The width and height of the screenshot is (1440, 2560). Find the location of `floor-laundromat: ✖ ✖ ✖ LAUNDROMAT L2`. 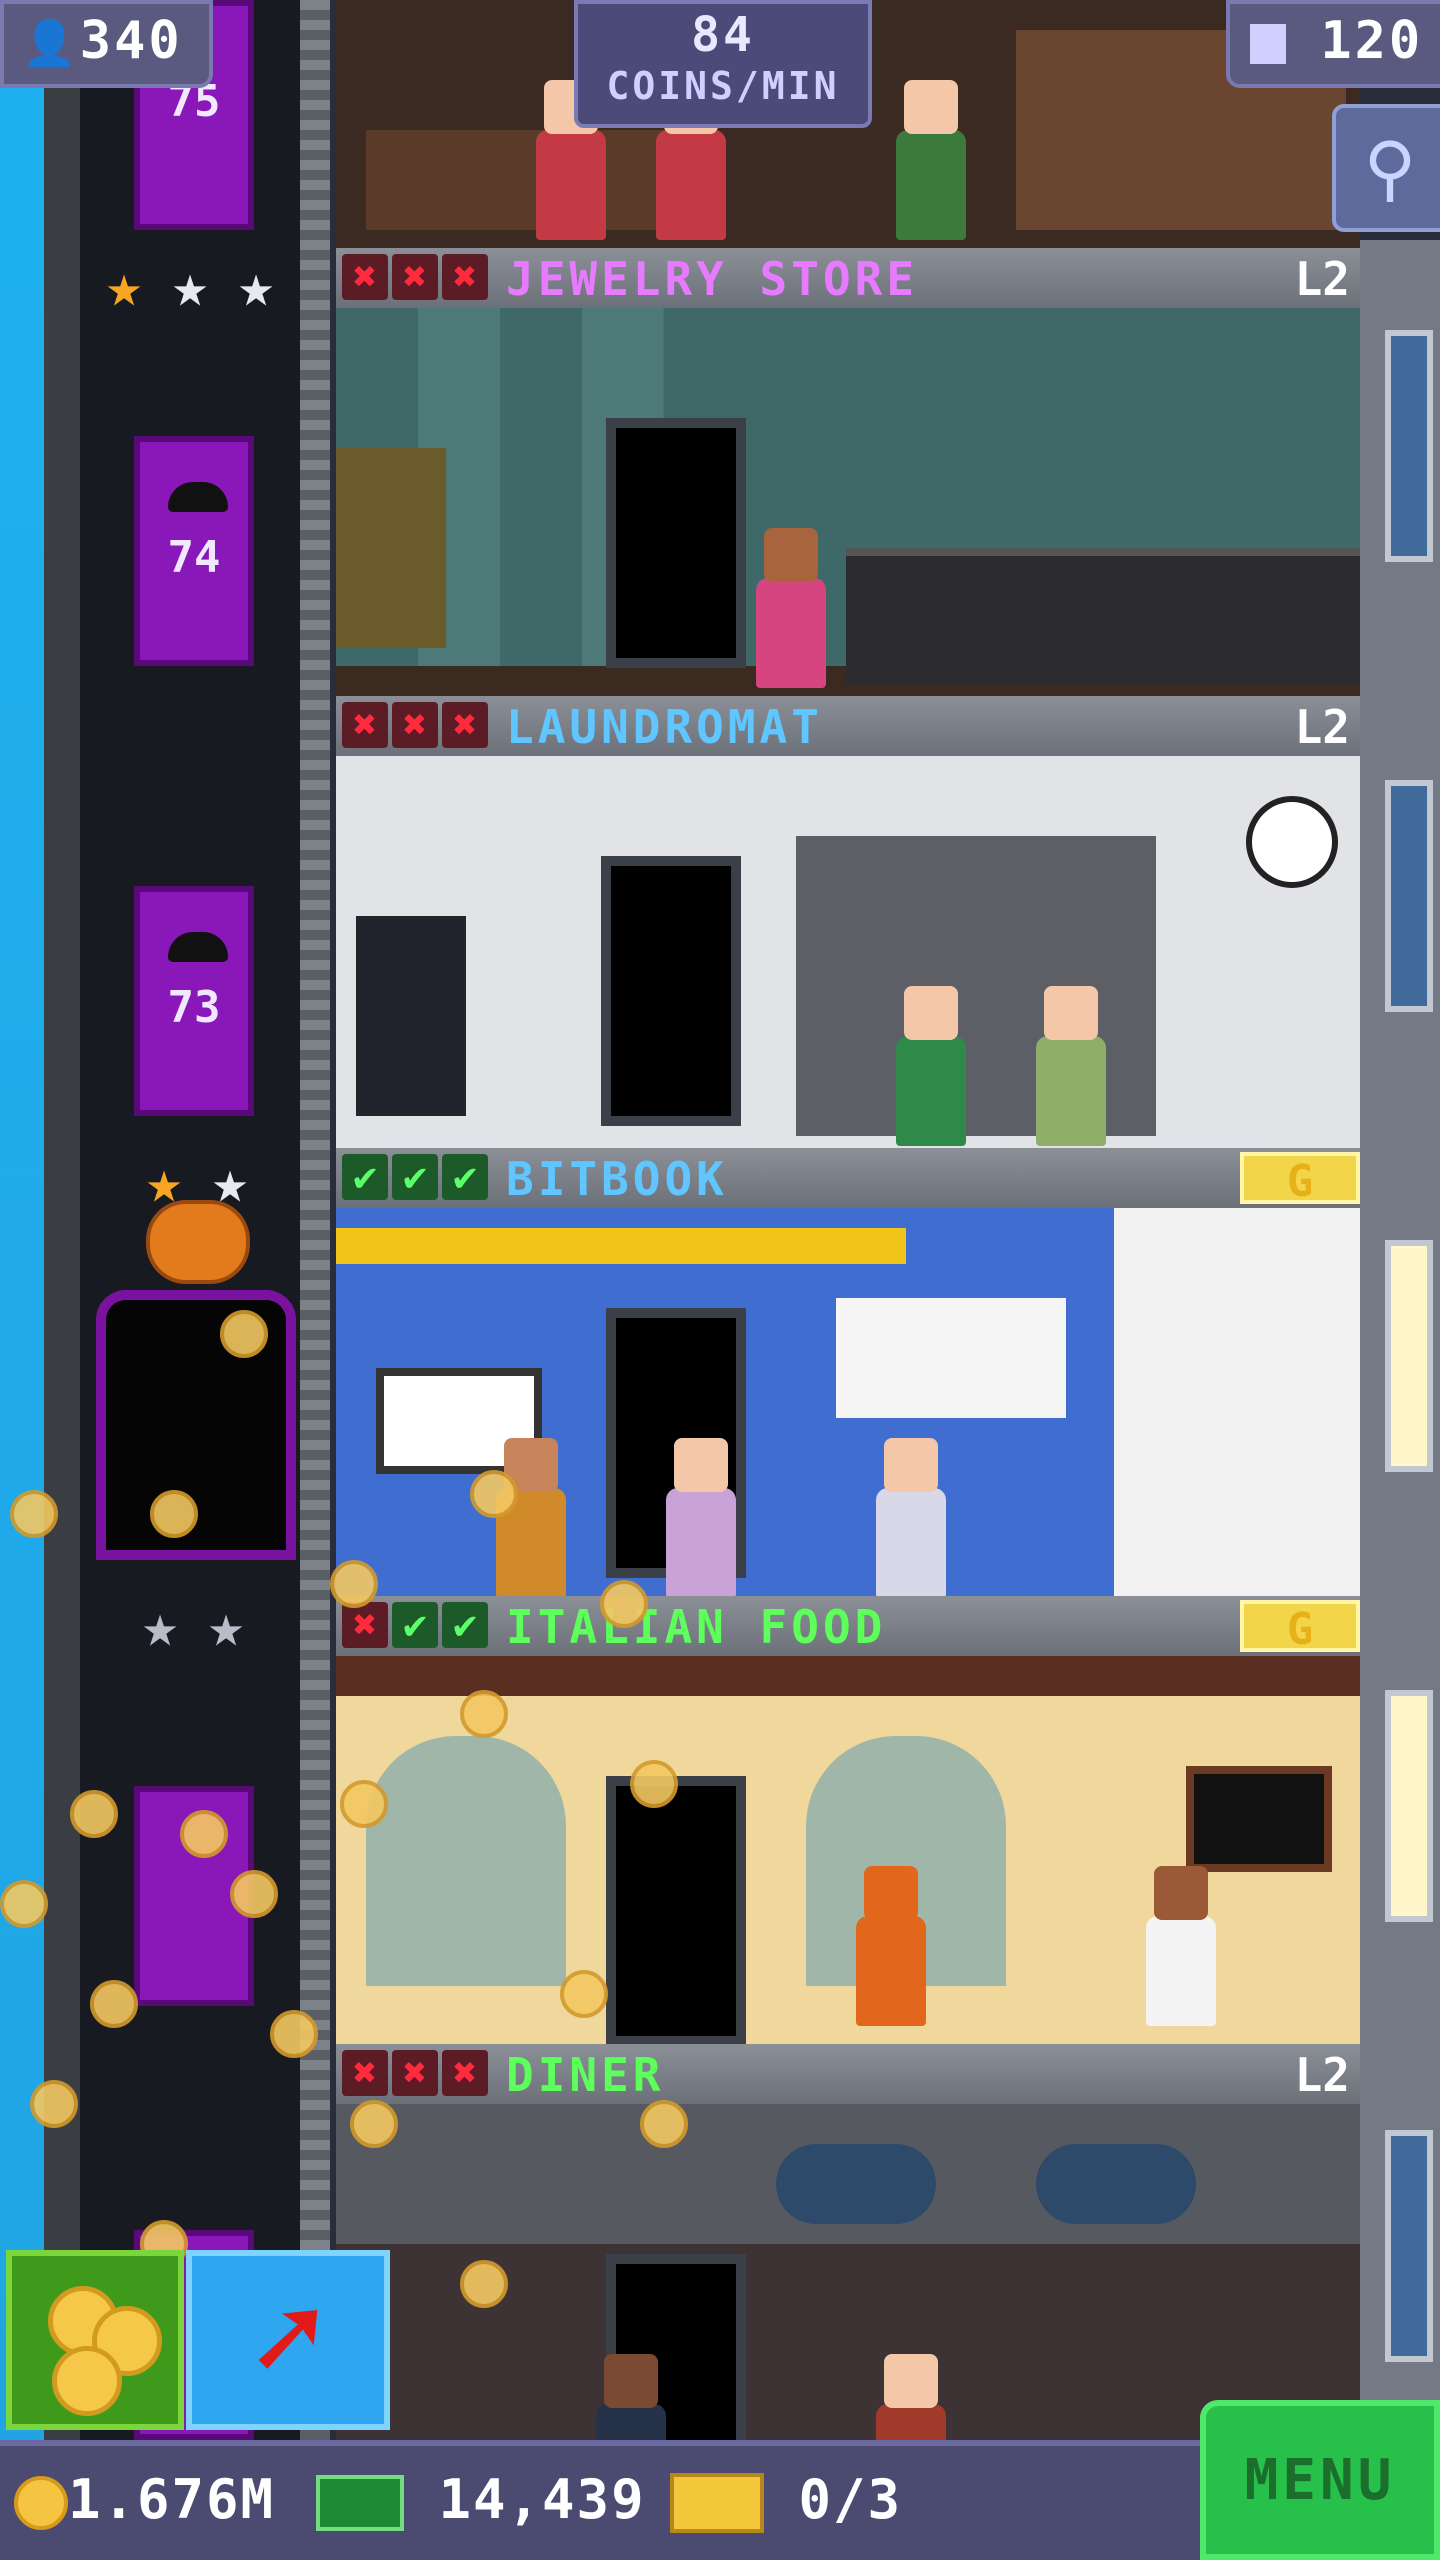

floor-laundromat: ✖ ✖ ✖ LAUNDROMAT L2 is located at coordinates (848, 922).